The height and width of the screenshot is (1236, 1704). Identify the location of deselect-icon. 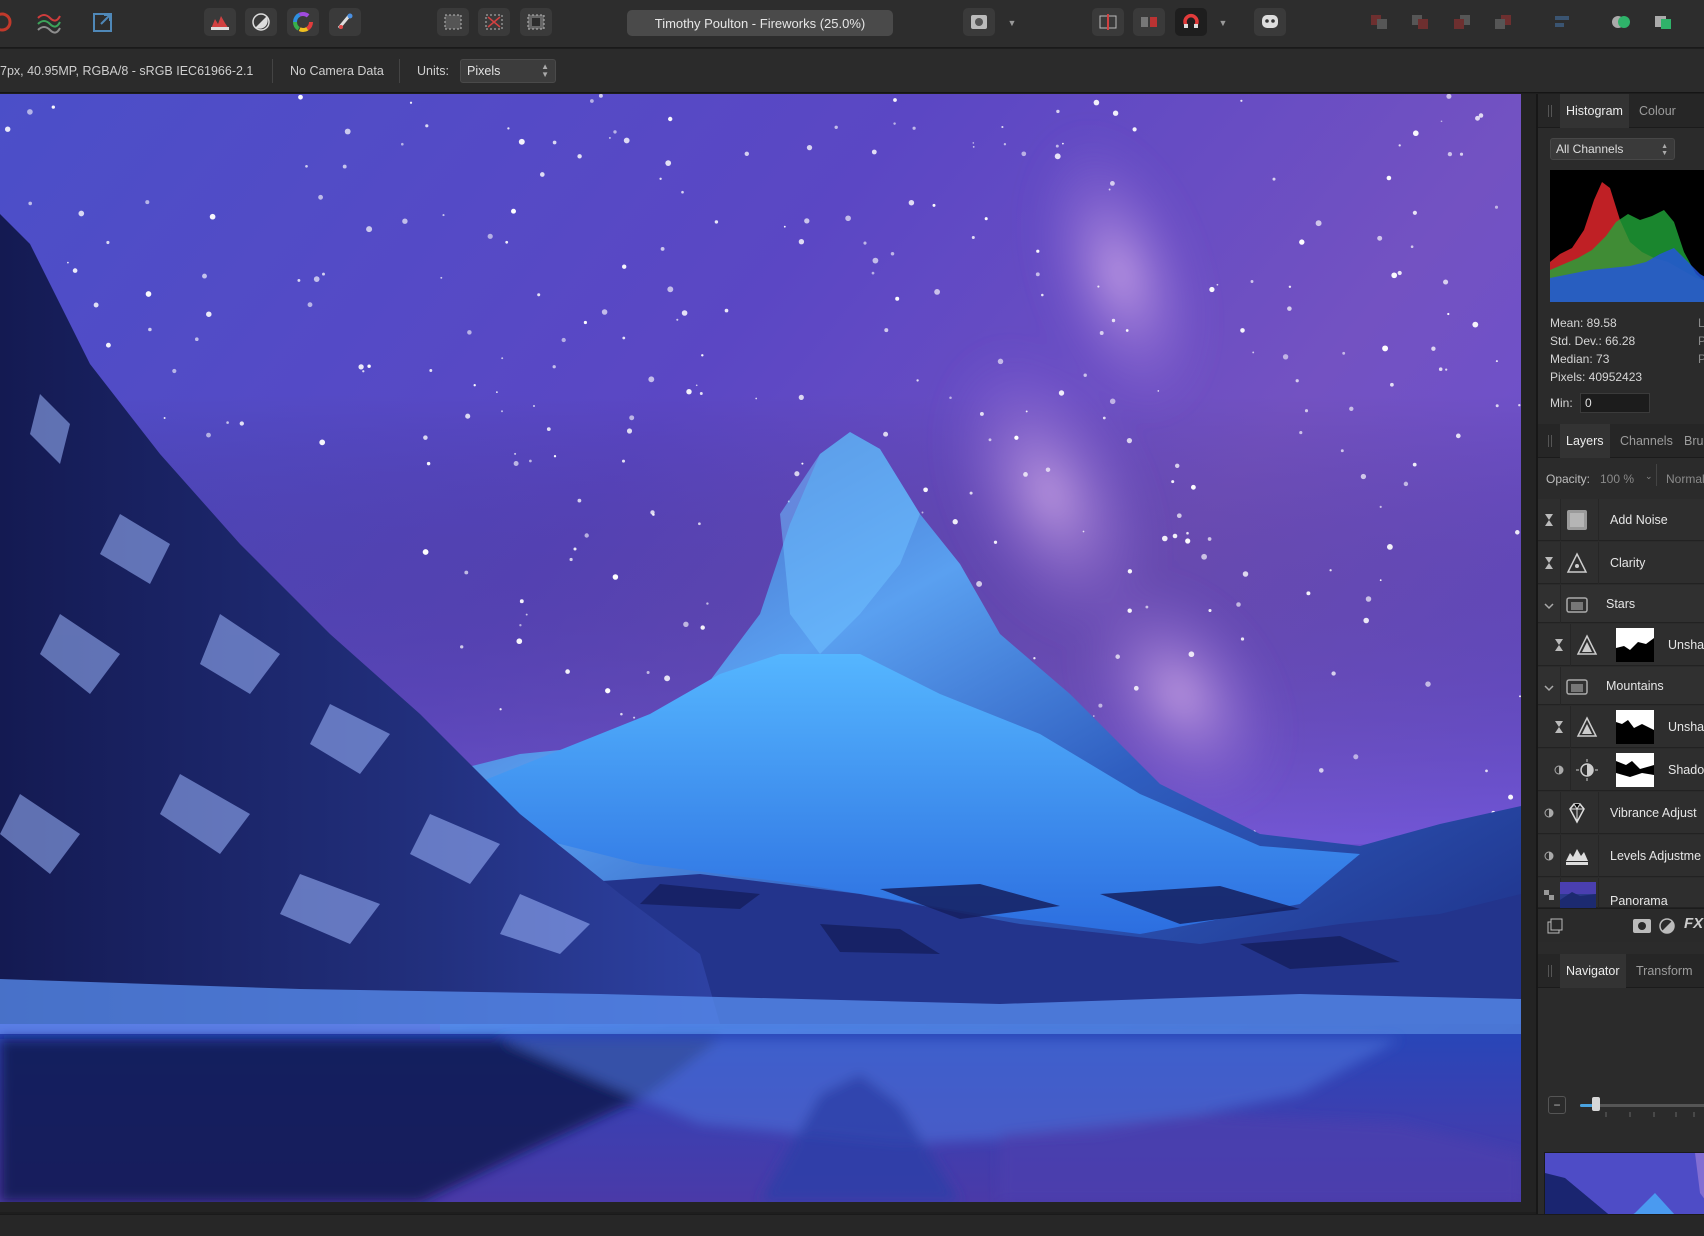
(494, 22).